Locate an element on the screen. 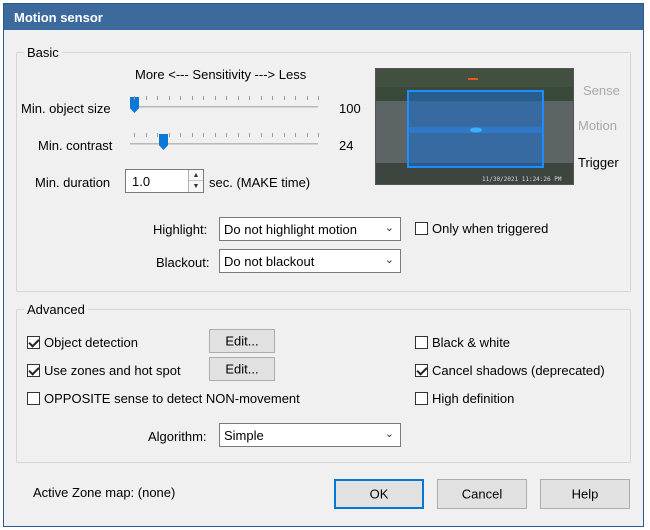 The image size is (650, 530). cancel-button: Cancel is located at coordinates (482, 494).